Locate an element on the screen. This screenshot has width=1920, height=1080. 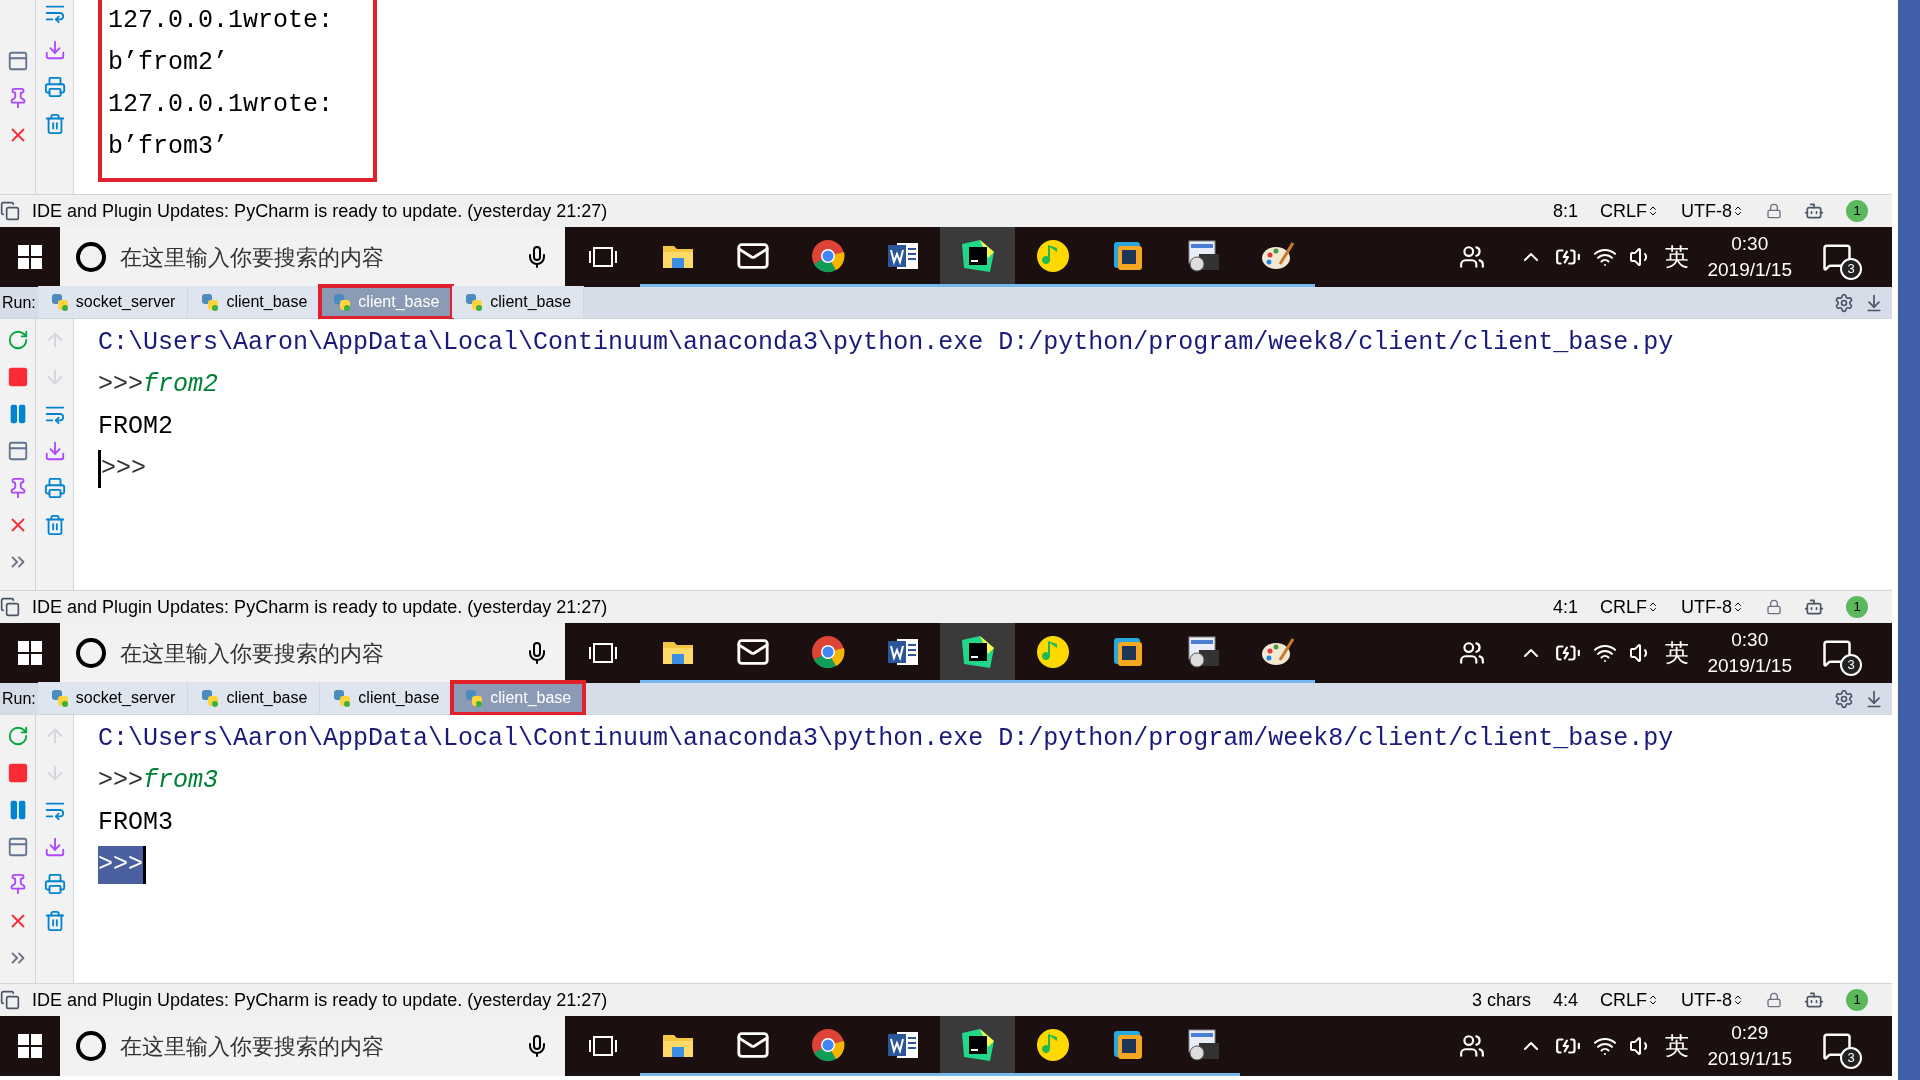
input-text: from2 is located at coordinates (181, 385).